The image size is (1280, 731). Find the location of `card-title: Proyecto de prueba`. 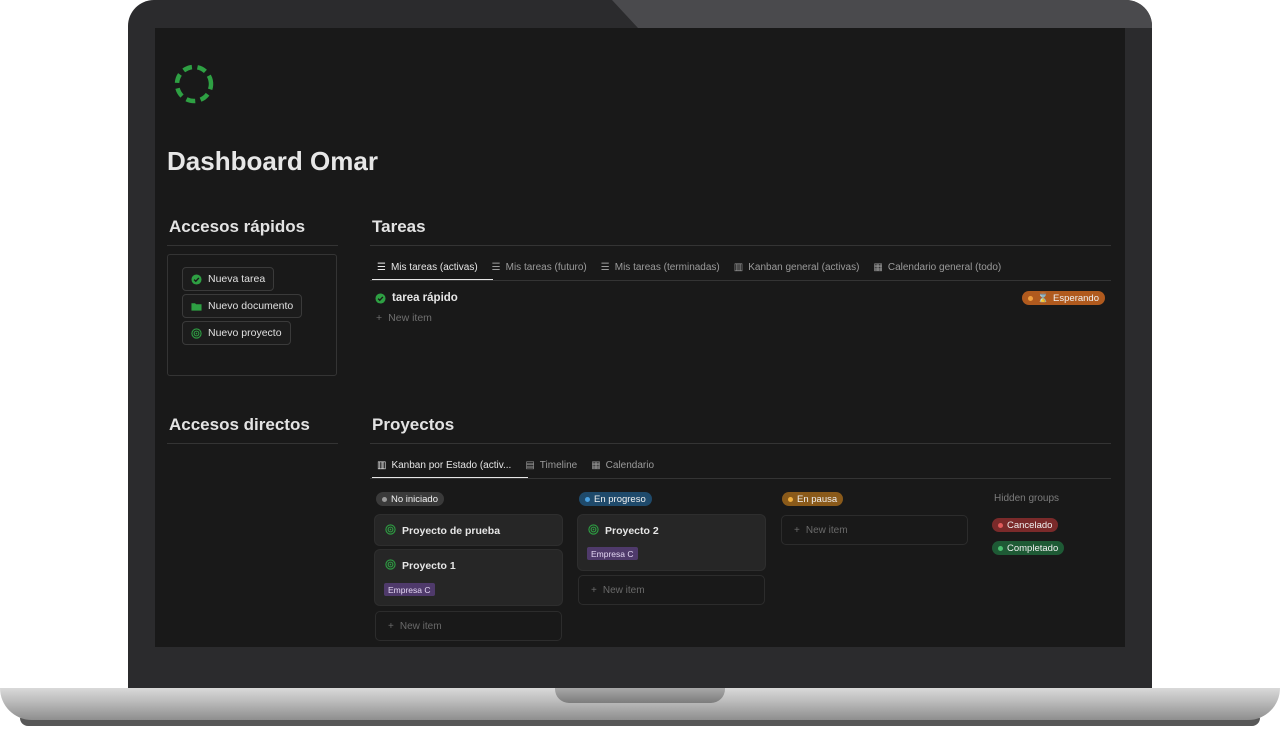

card-title: Proyecto de prueba is located at coordinates (442, 531).